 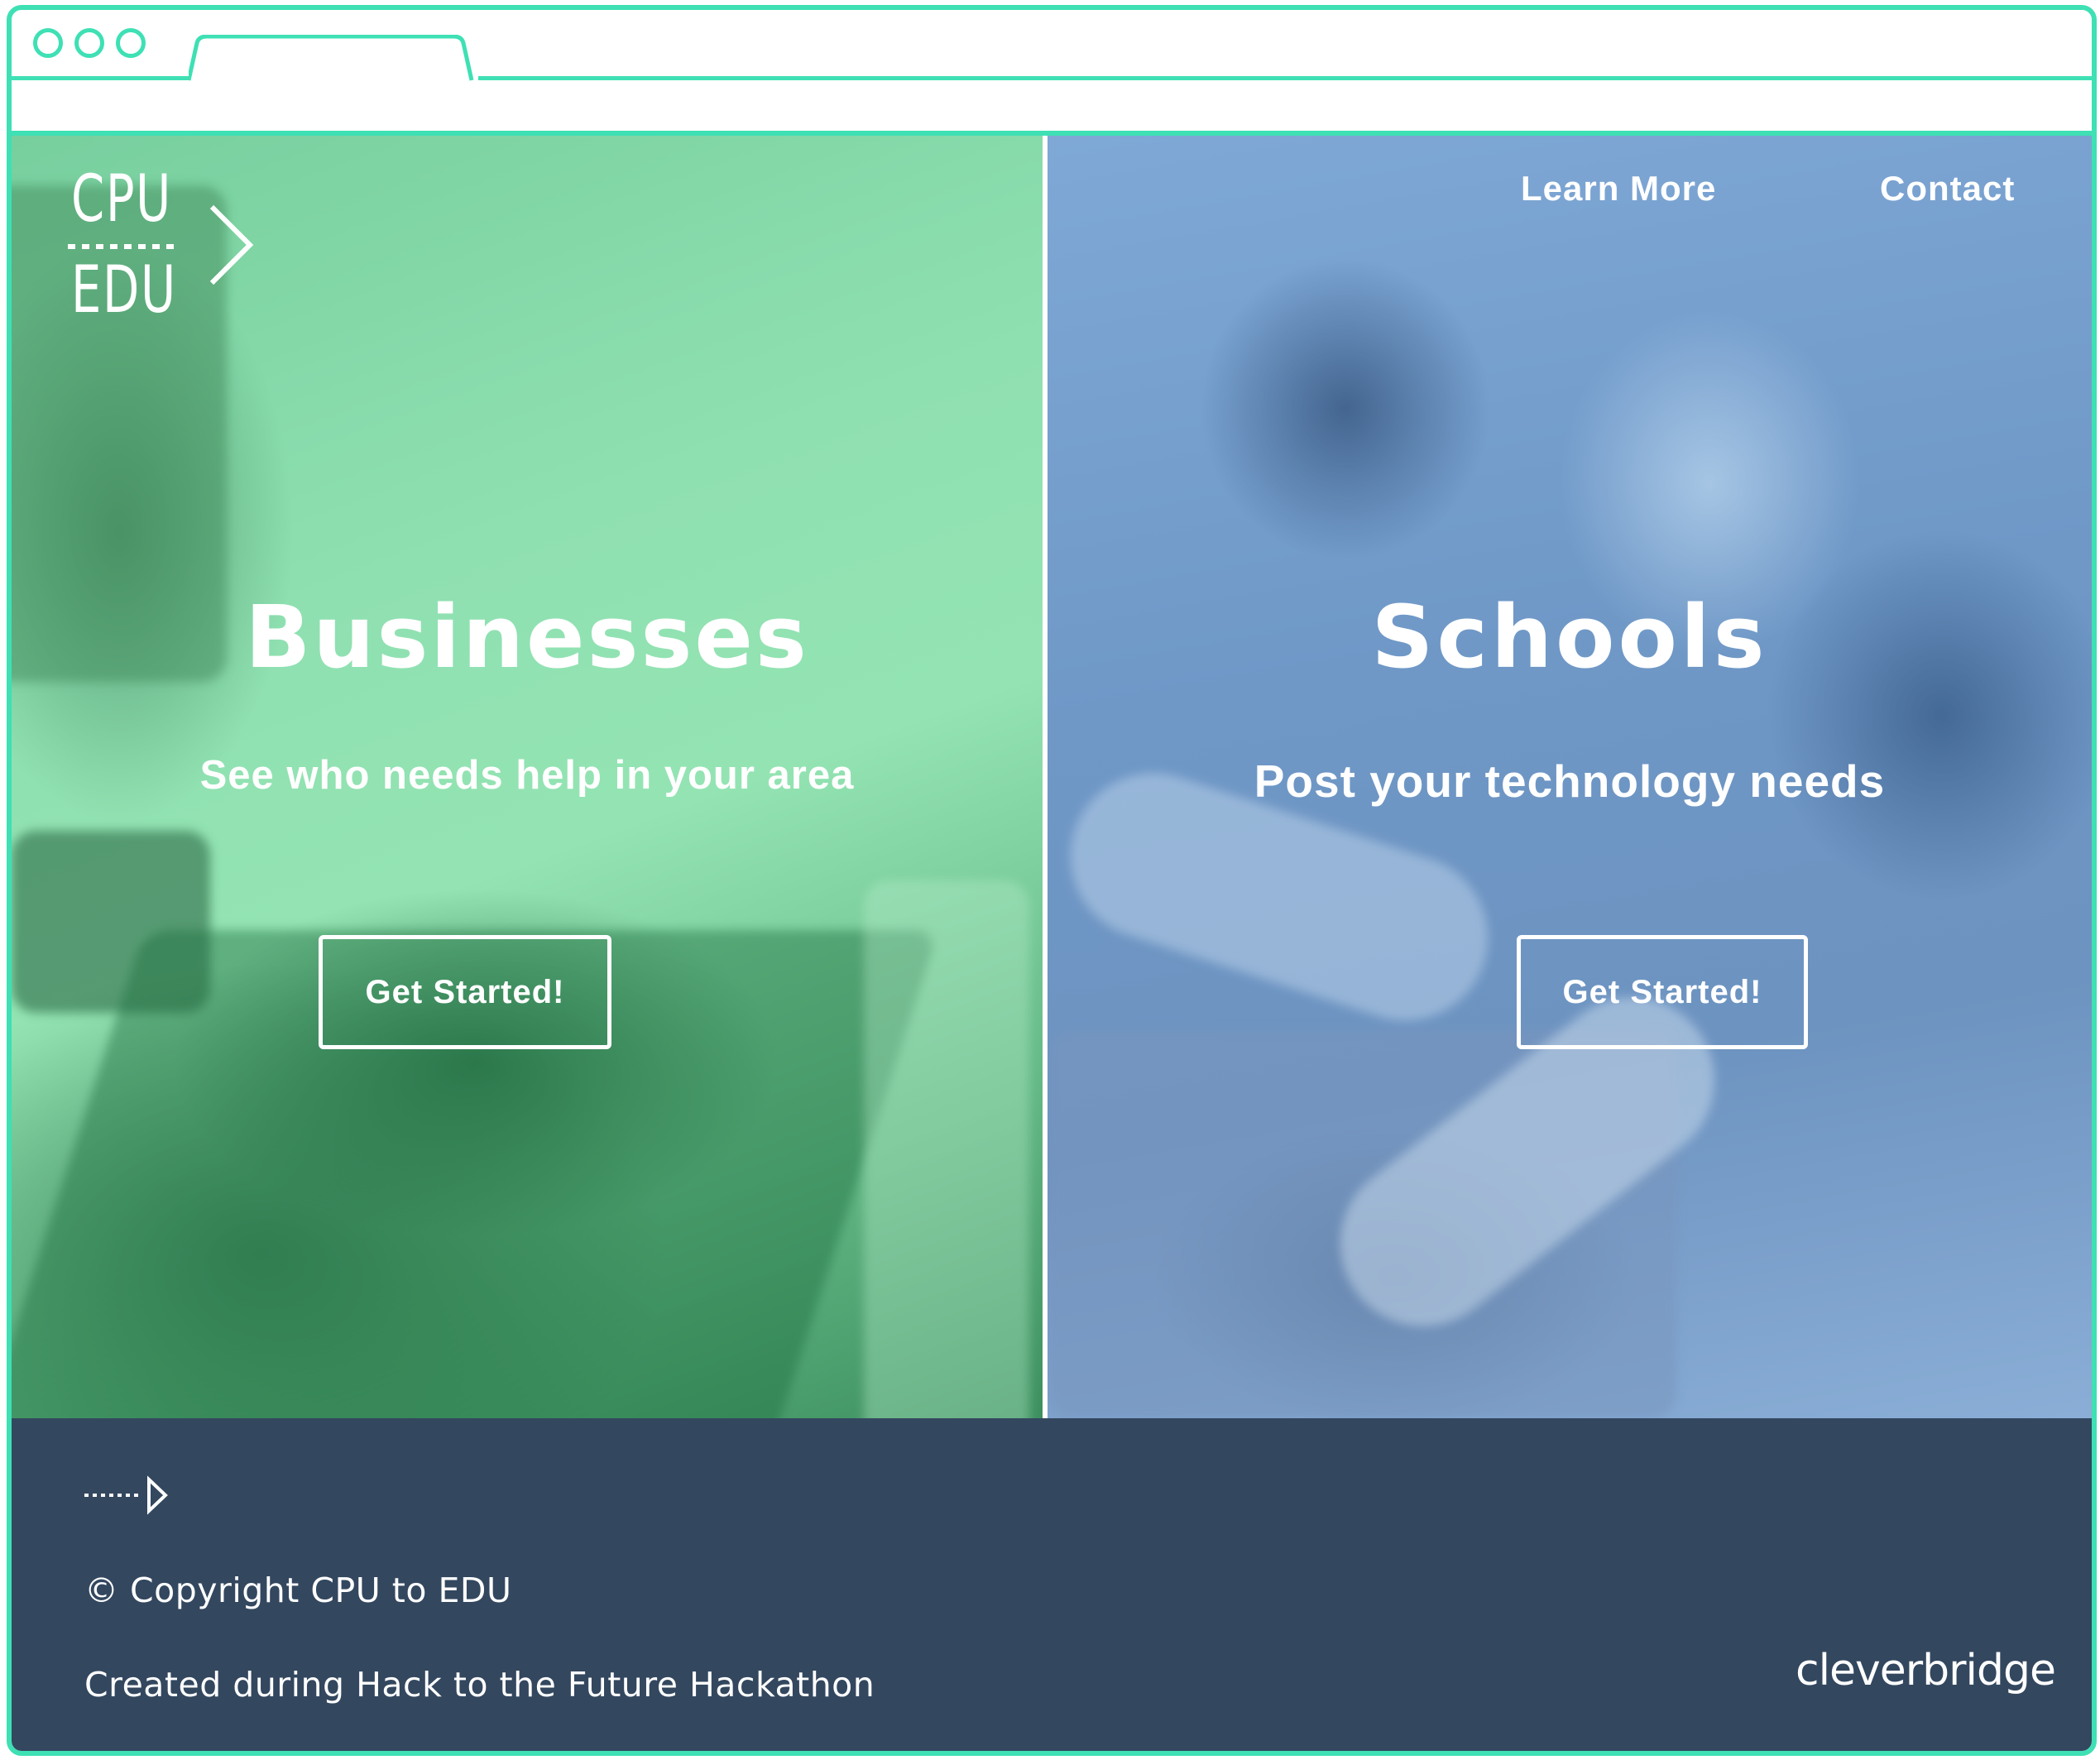 What do you see at coordinates (1052, 73) in the screenshot?
I see `browser-chrome` at bounding box center [1052, 73].